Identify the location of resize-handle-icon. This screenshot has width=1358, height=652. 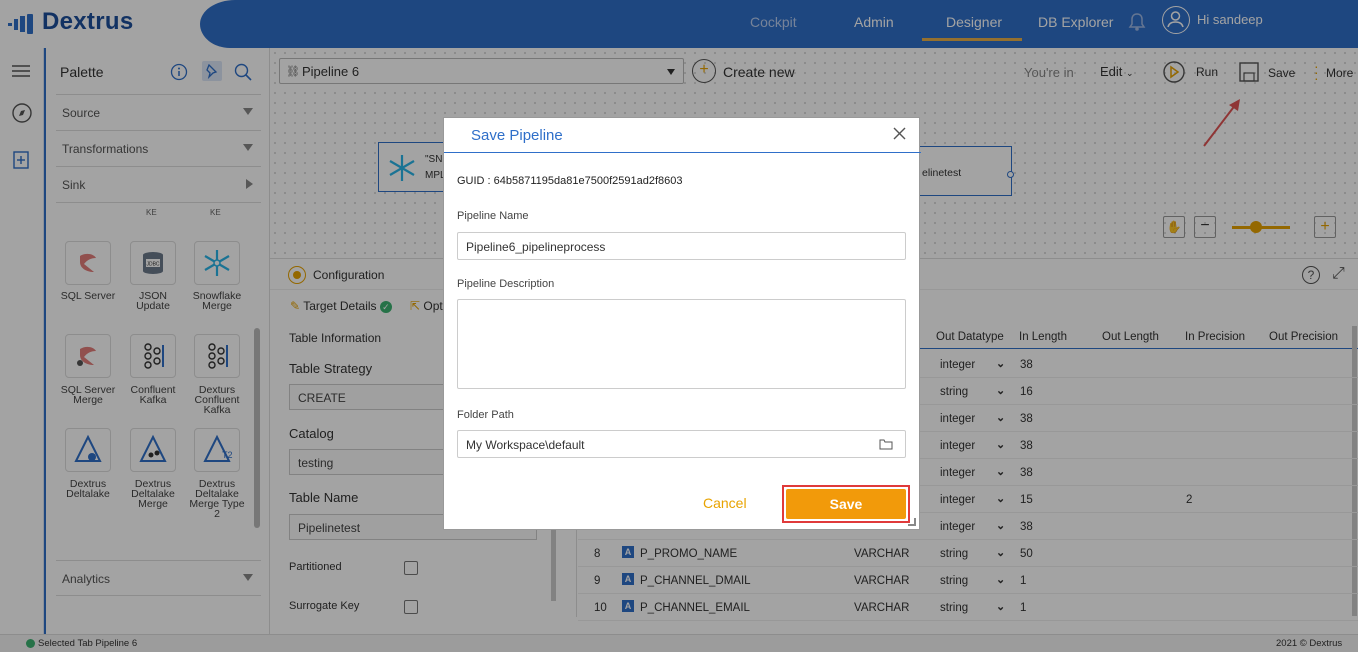
(912, 522).